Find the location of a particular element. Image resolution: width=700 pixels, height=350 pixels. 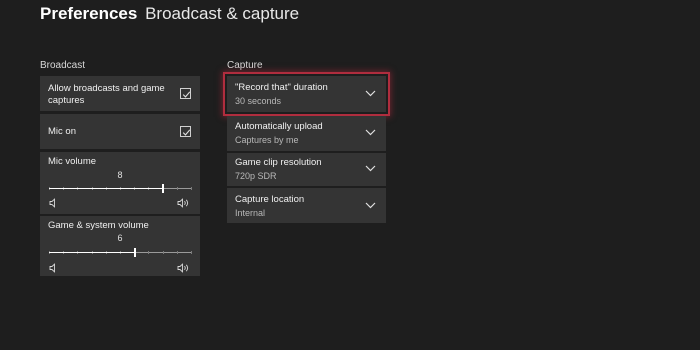

game-clip-resolution-value: 720p SDR is located at coordinates (256, 176).